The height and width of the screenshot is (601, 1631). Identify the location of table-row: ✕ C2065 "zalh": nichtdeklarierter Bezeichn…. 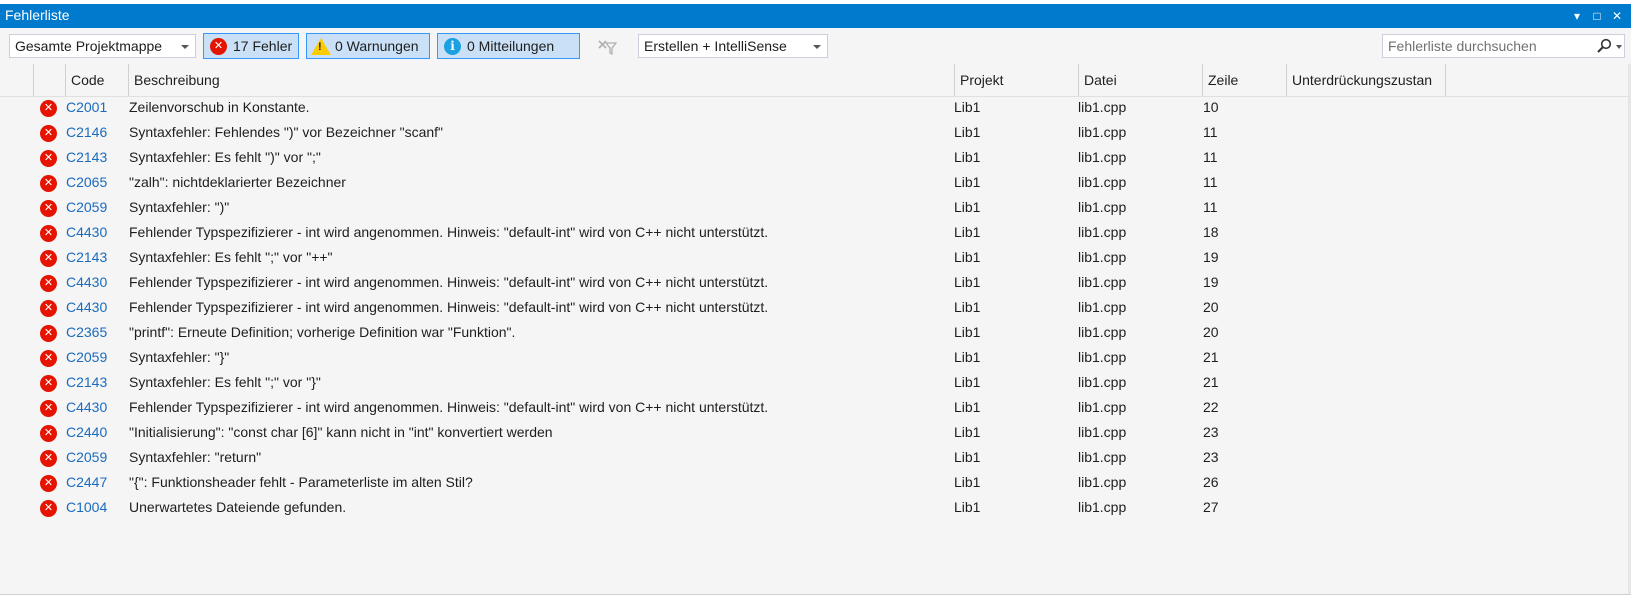
(815, 183).